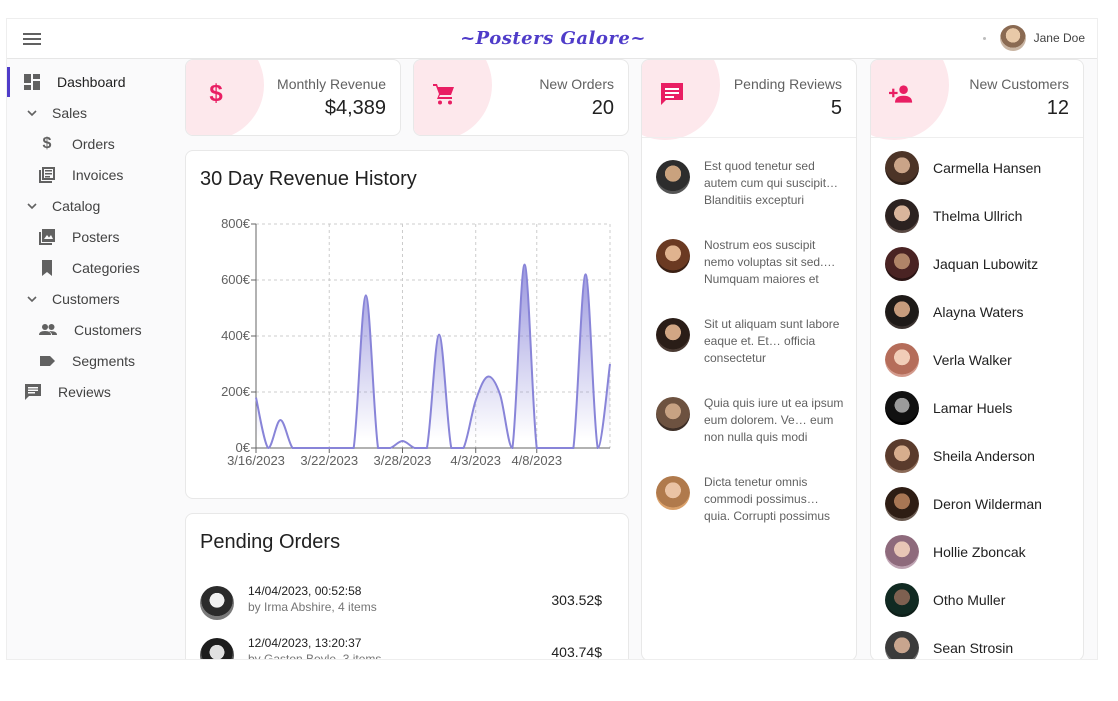 The width and height of the screenshot is (1118, 701). I want to click on sidebar-item-posters: Posters, so click(79, 237).